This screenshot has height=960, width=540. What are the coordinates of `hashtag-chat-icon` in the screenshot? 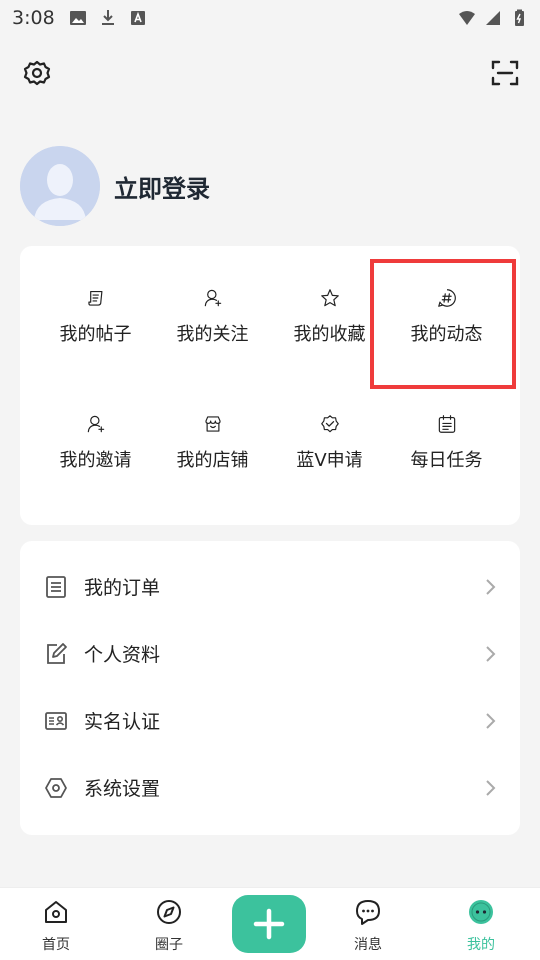 It's located at (446, 298).